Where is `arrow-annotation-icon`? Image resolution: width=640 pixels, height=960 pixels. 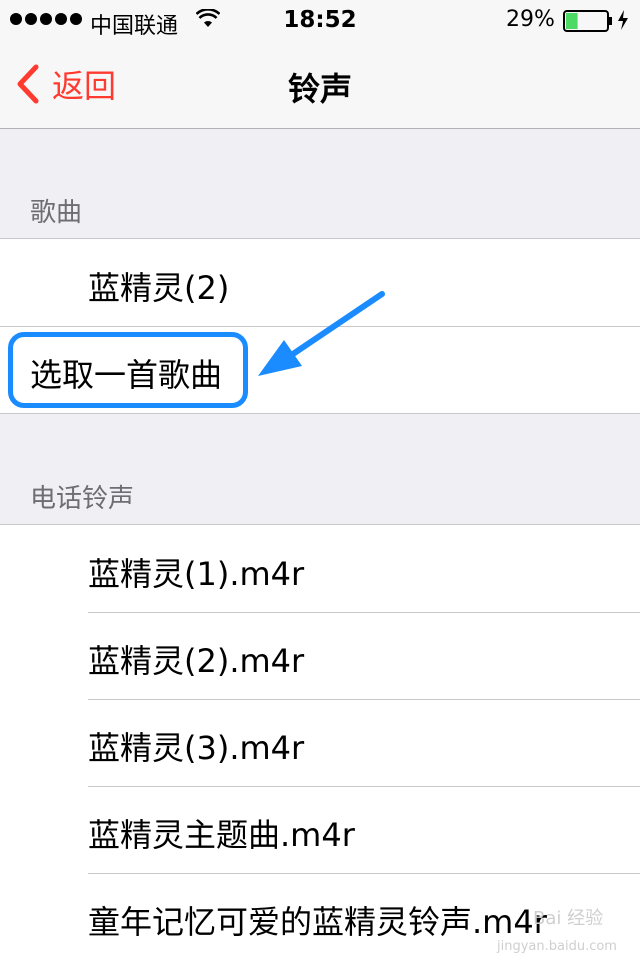 arrow-annotation-icon is located at coordinates (321, 333).